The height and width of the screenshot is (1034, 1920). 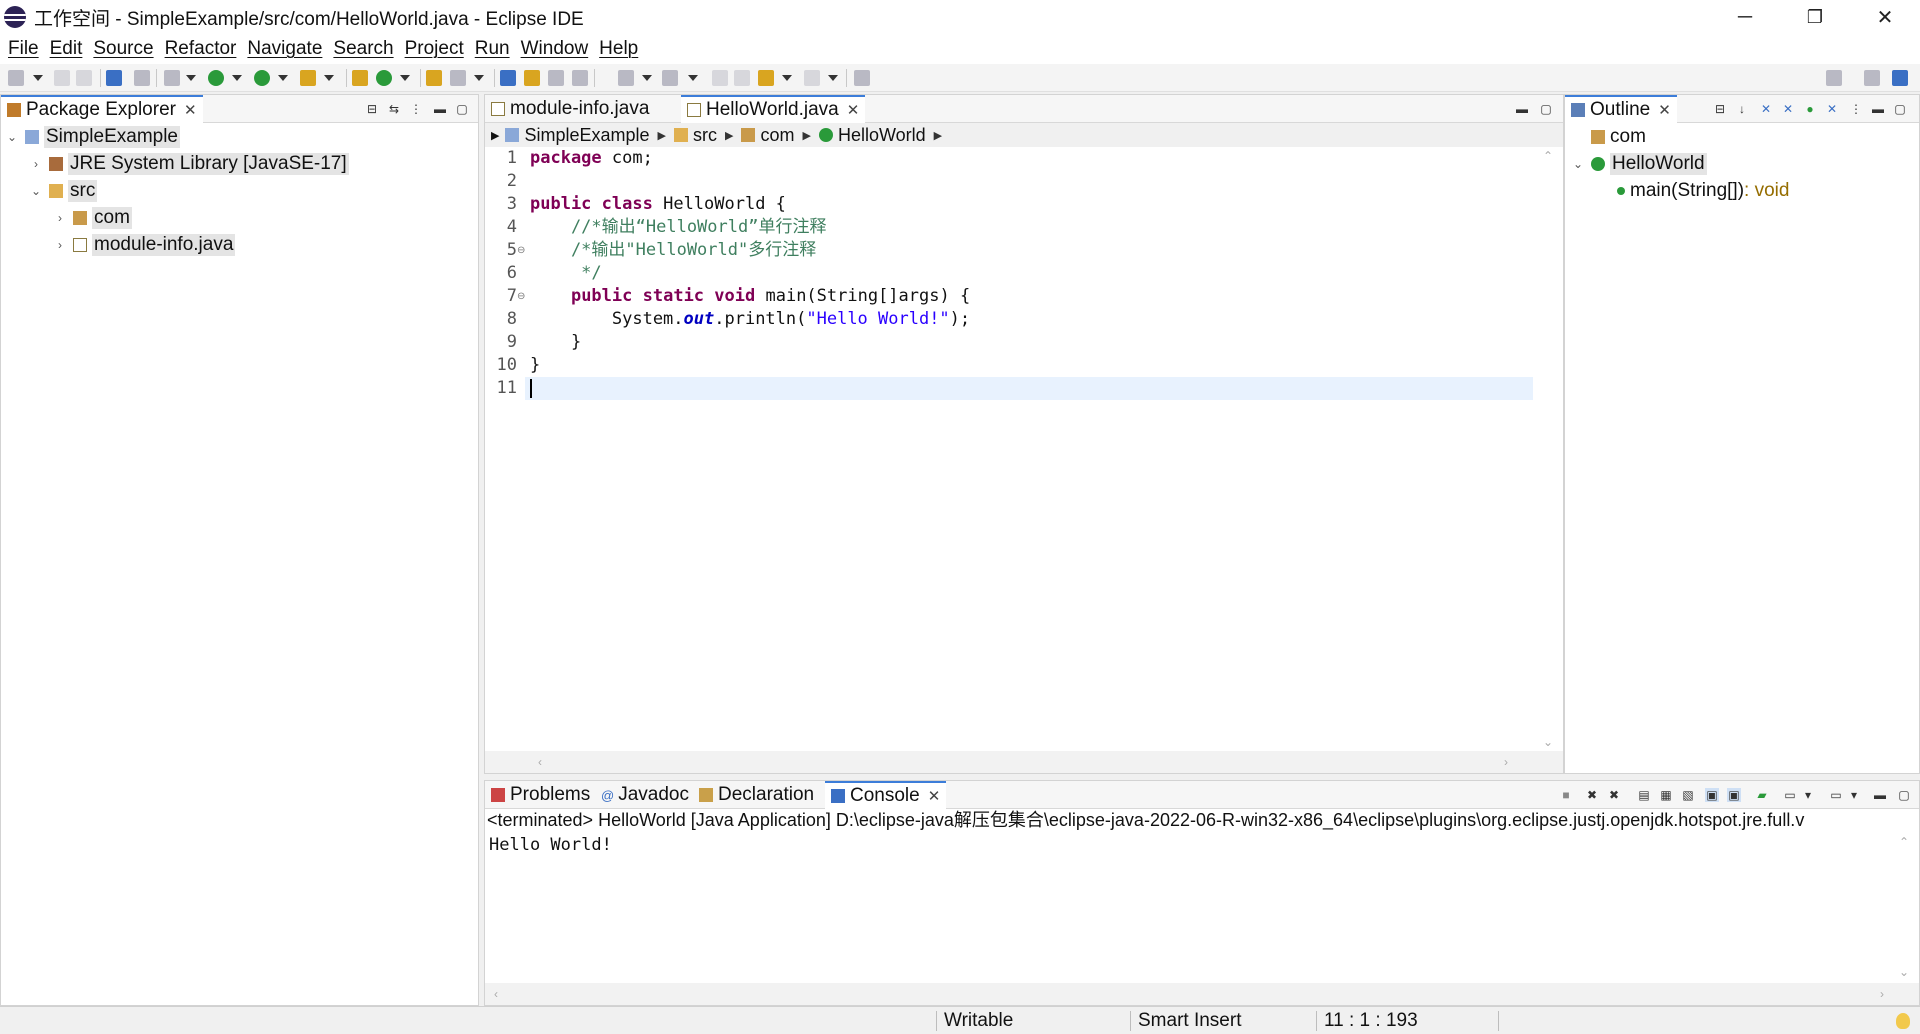 I want to click on pin-editor-icon, so click(x=862, y=78).